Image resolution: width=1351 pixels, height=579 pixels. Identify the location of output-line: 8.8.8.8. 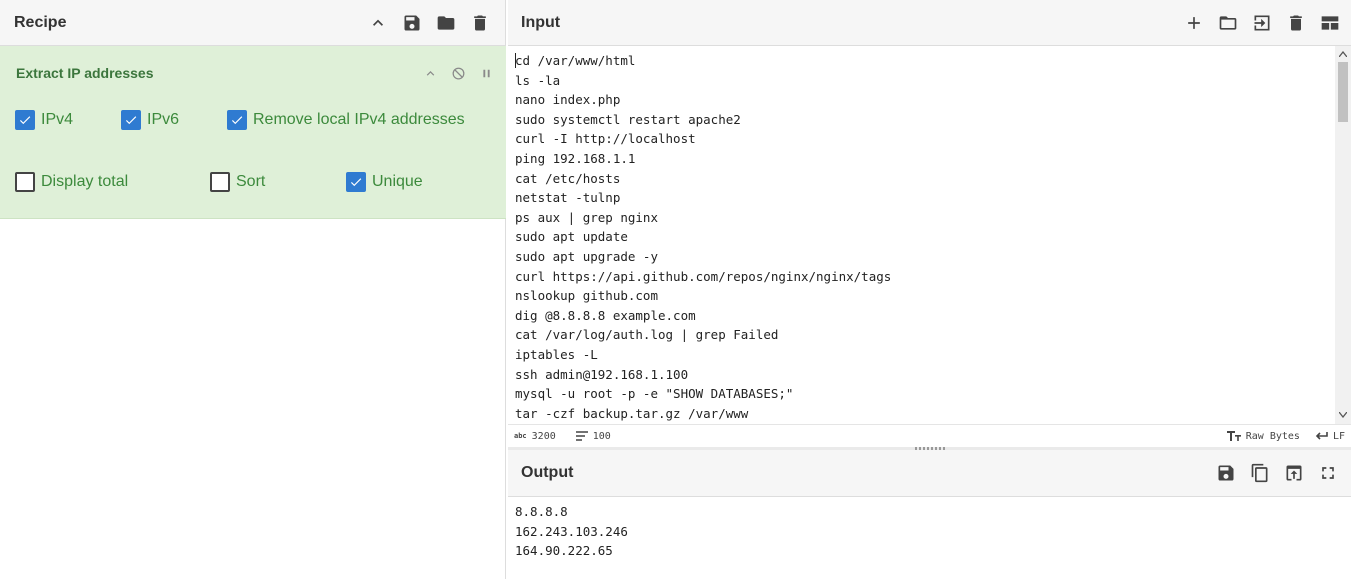
(541, 511).